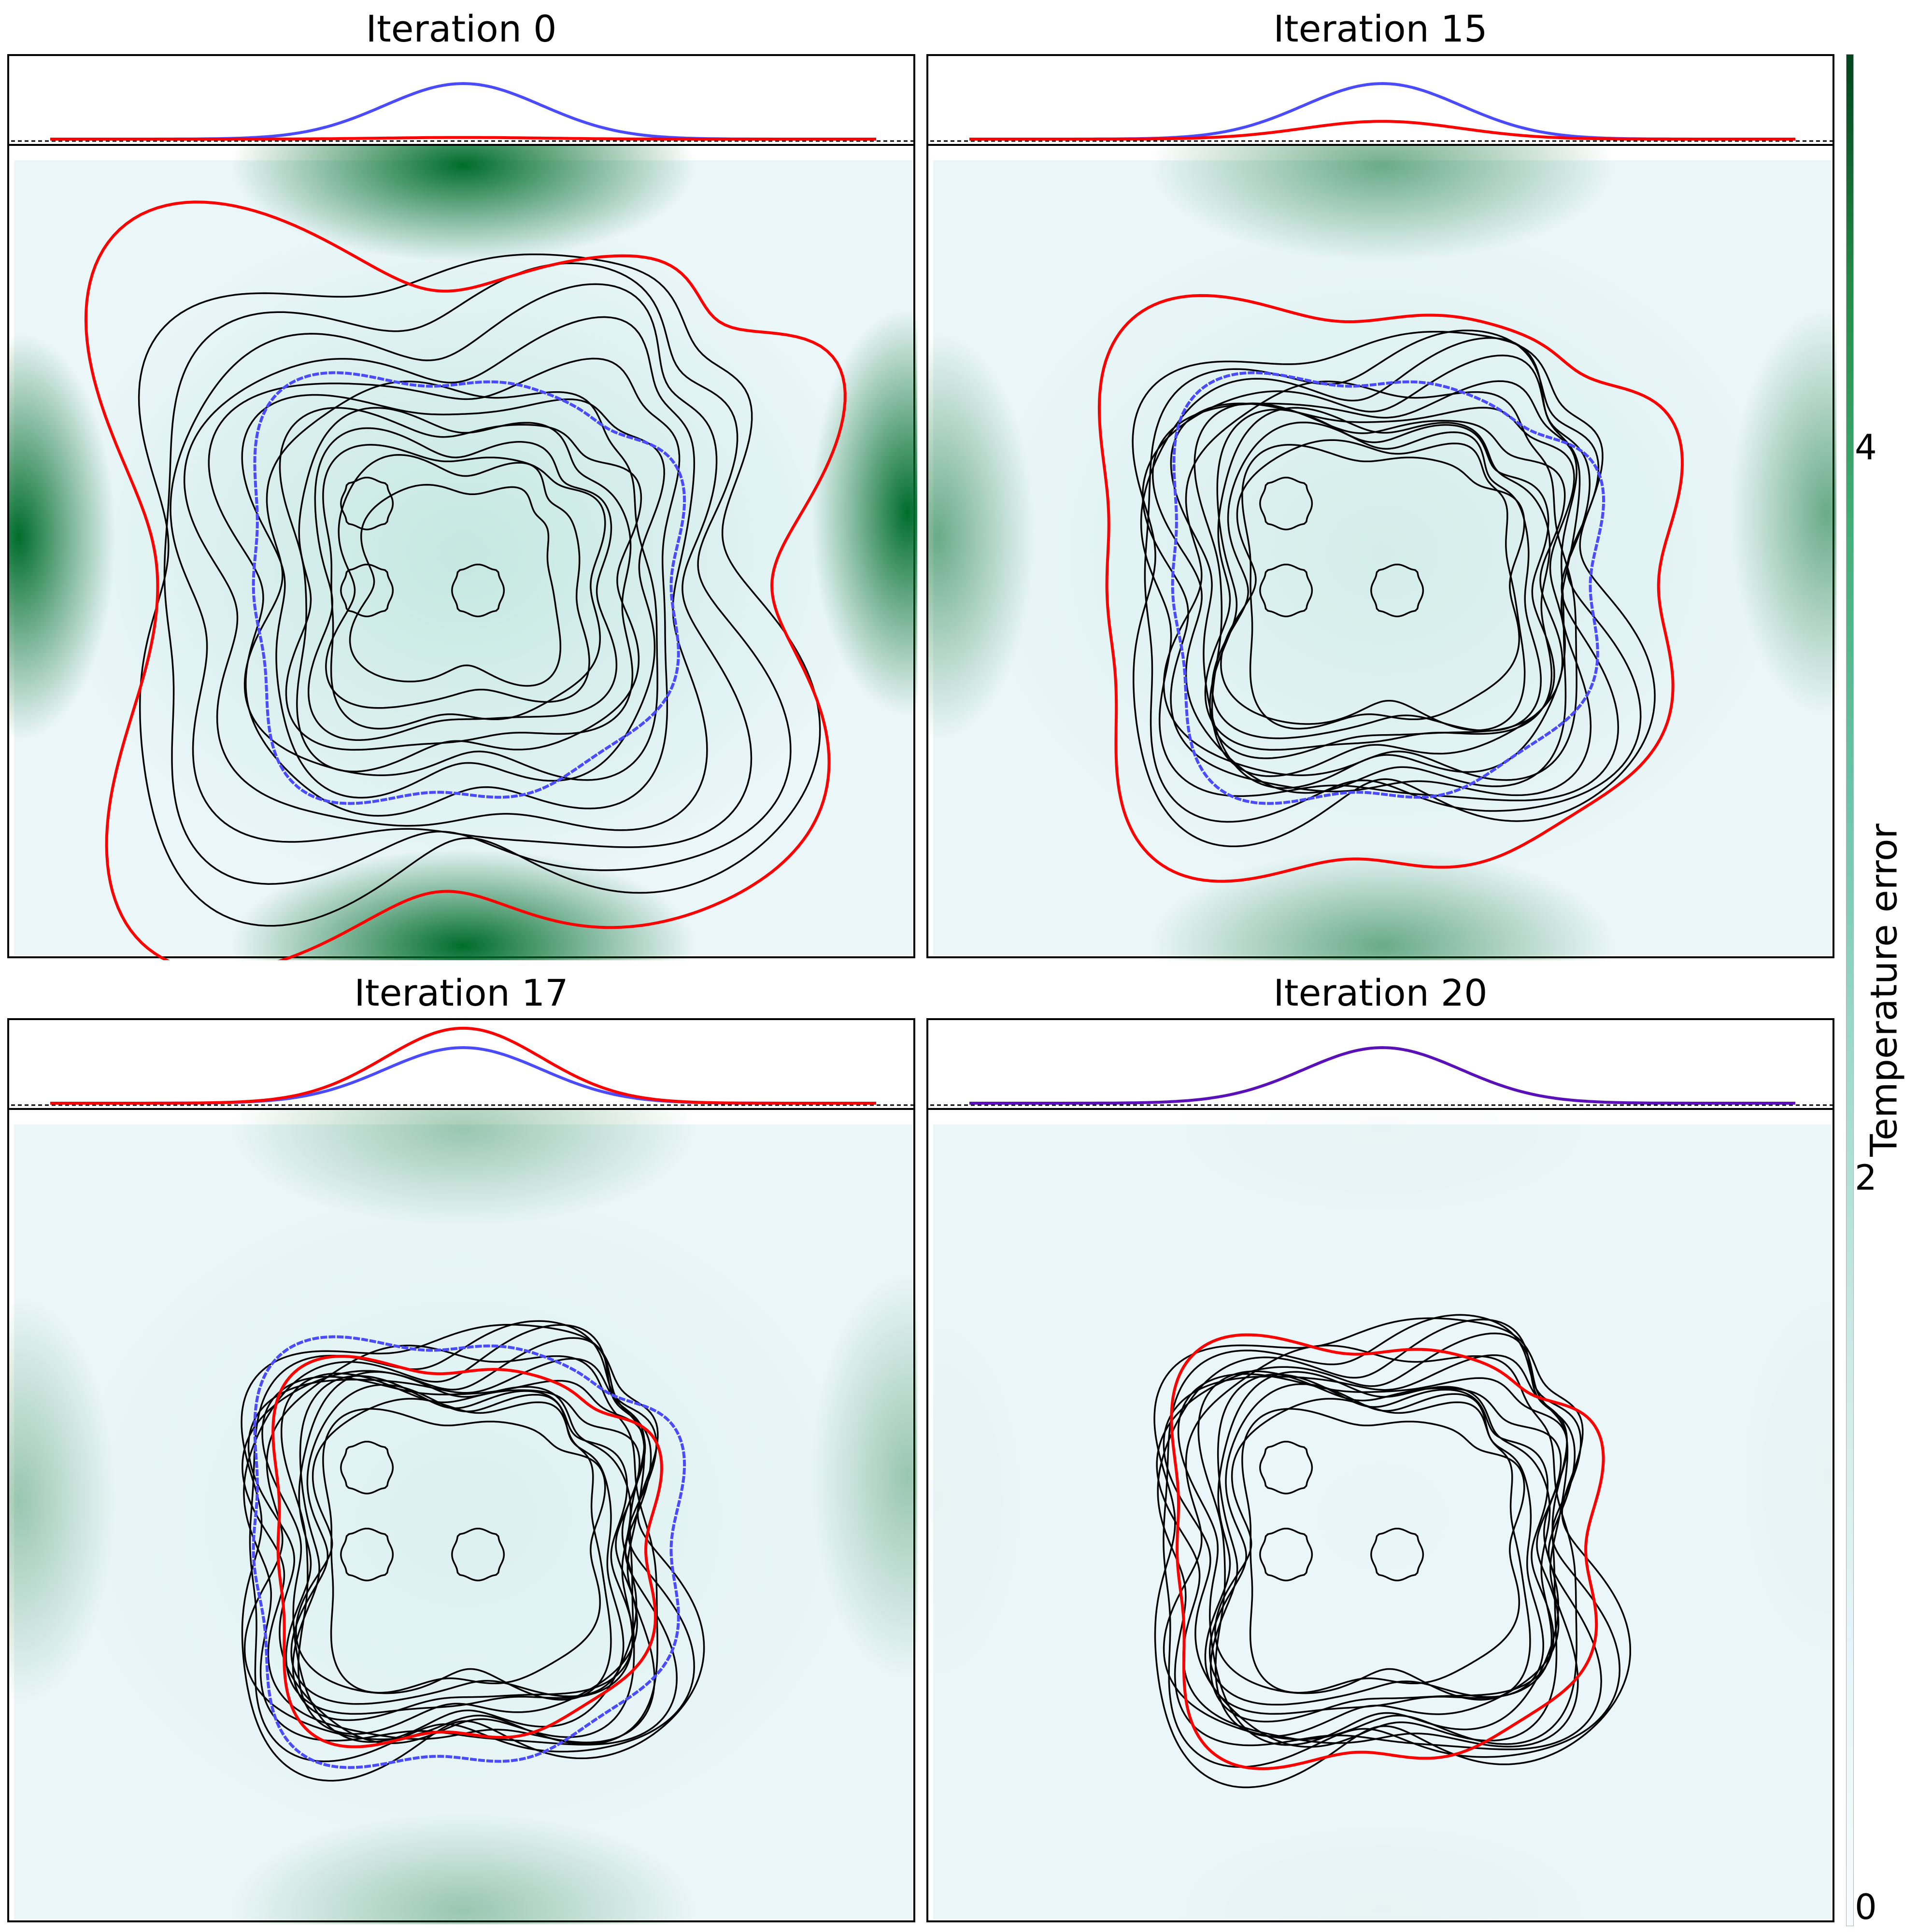  I want to click on profile-series-overlap, so click(1382, 1075).